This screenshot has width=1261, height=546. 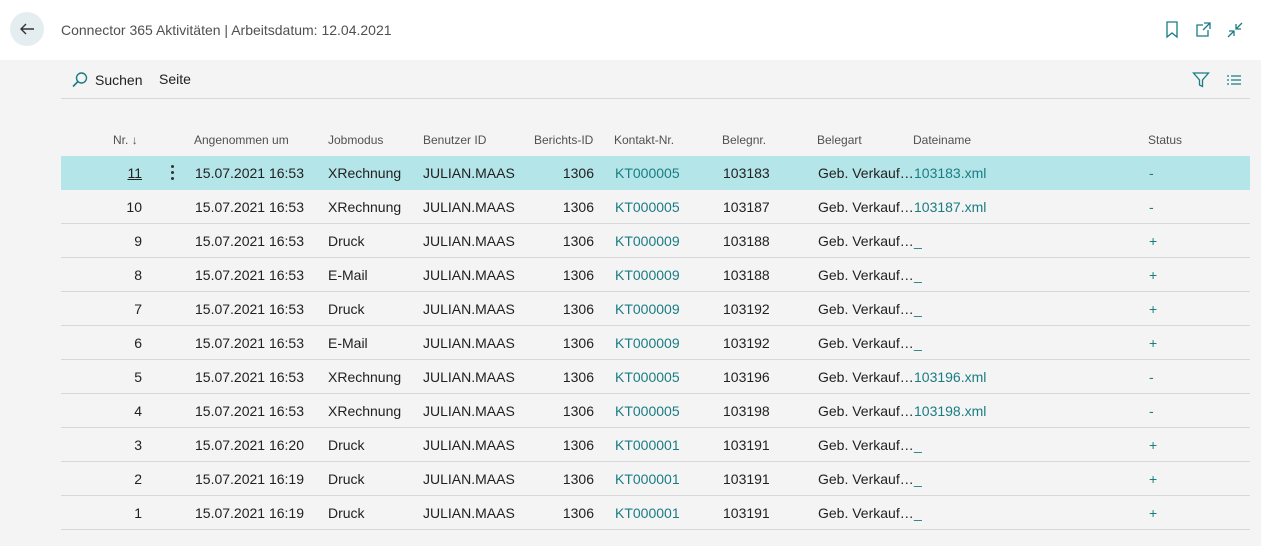 I want to click on column-header-benutzer: Benutzer ID, so click(x=454, y=140).